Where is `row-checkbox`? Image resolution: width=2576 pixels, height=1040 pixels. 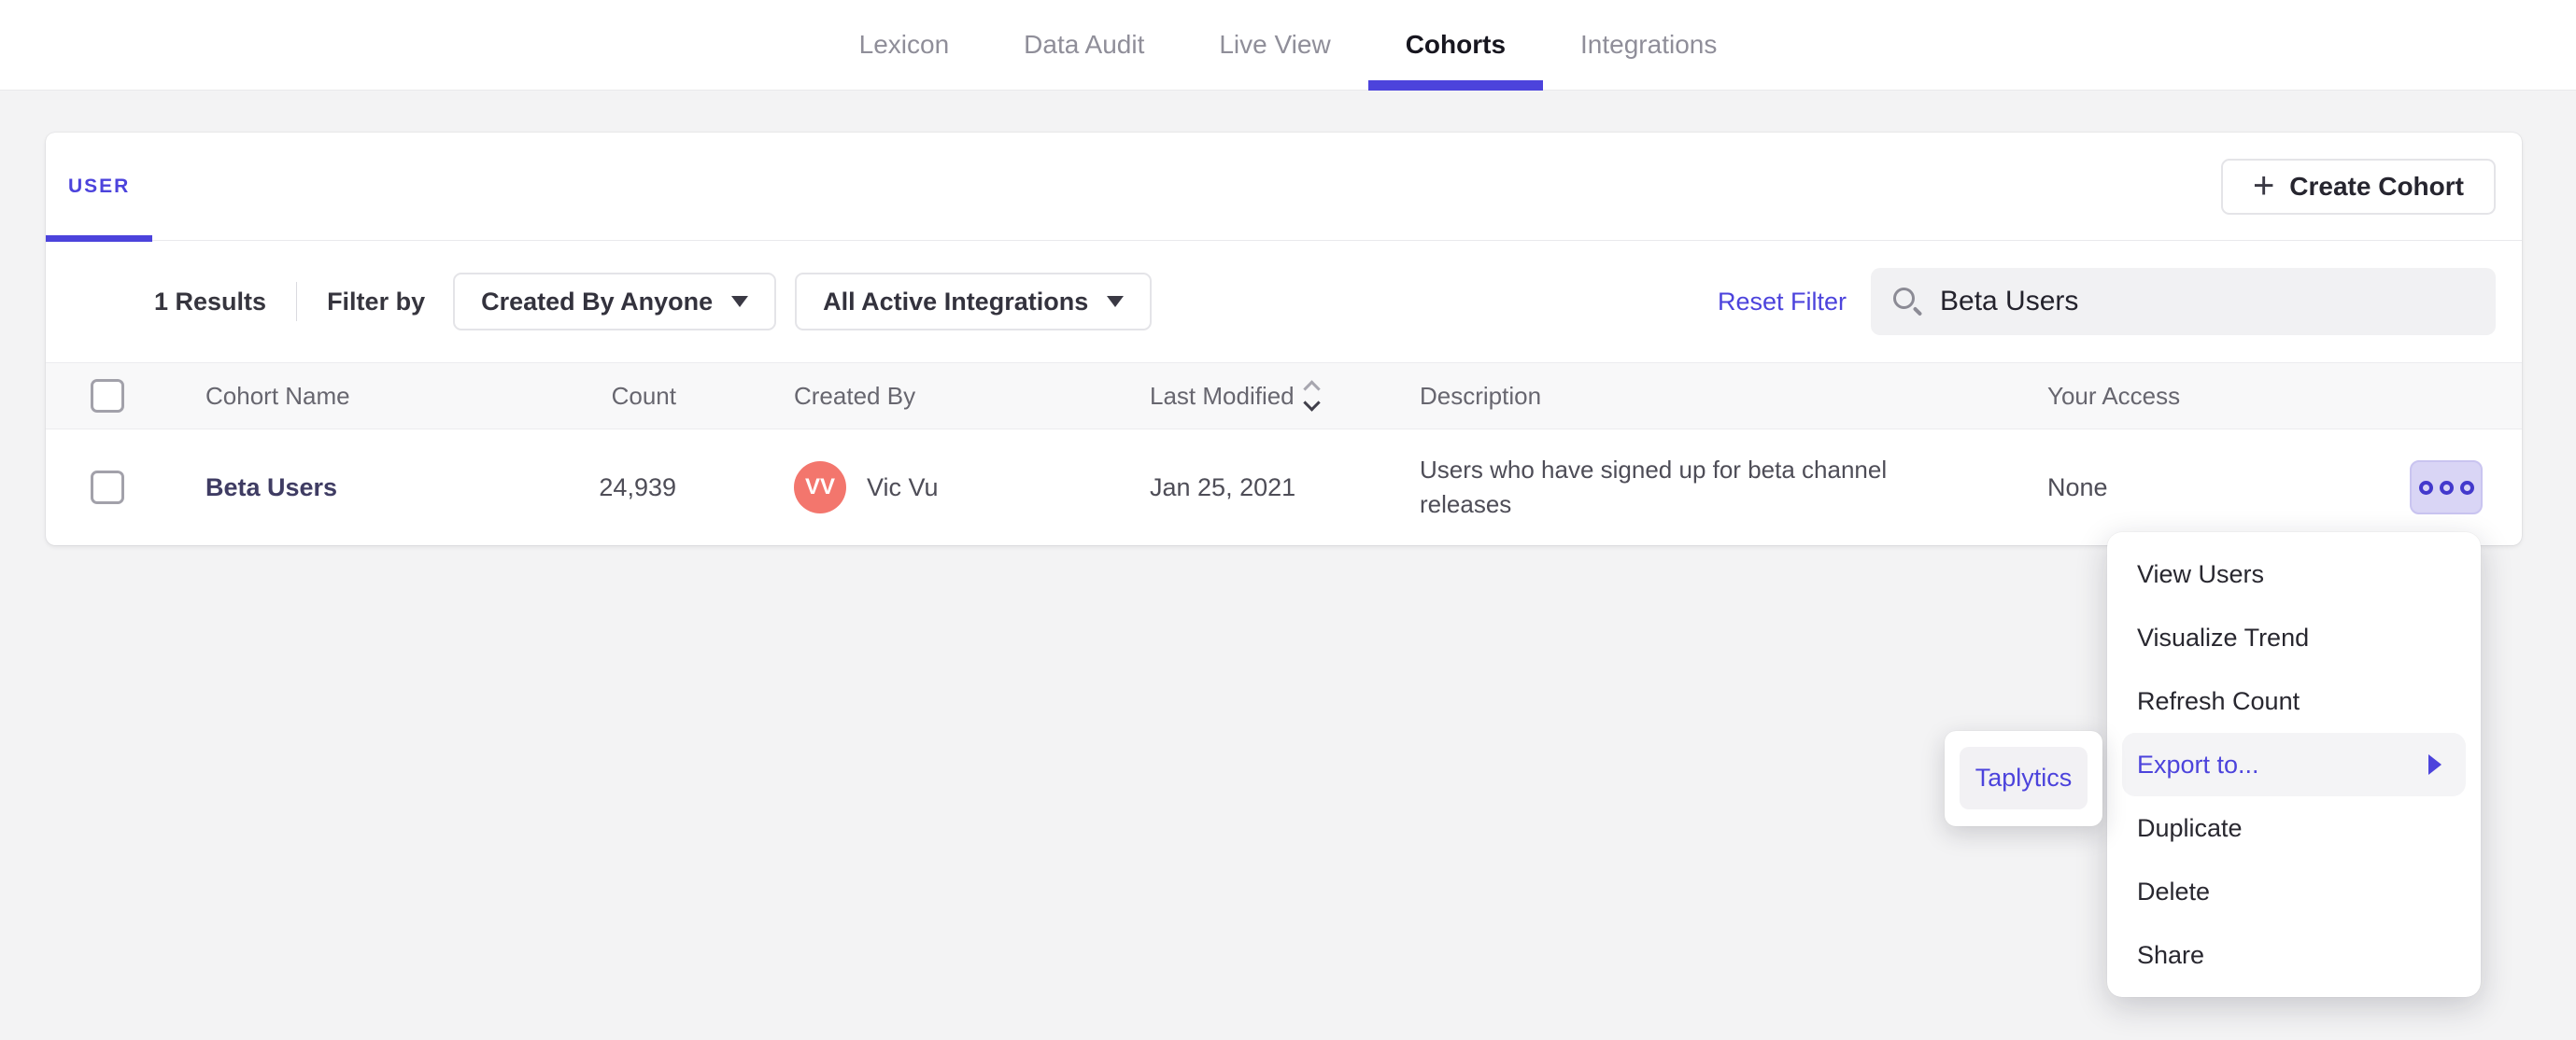 row-checkbox is located at coordinates (107, 487).